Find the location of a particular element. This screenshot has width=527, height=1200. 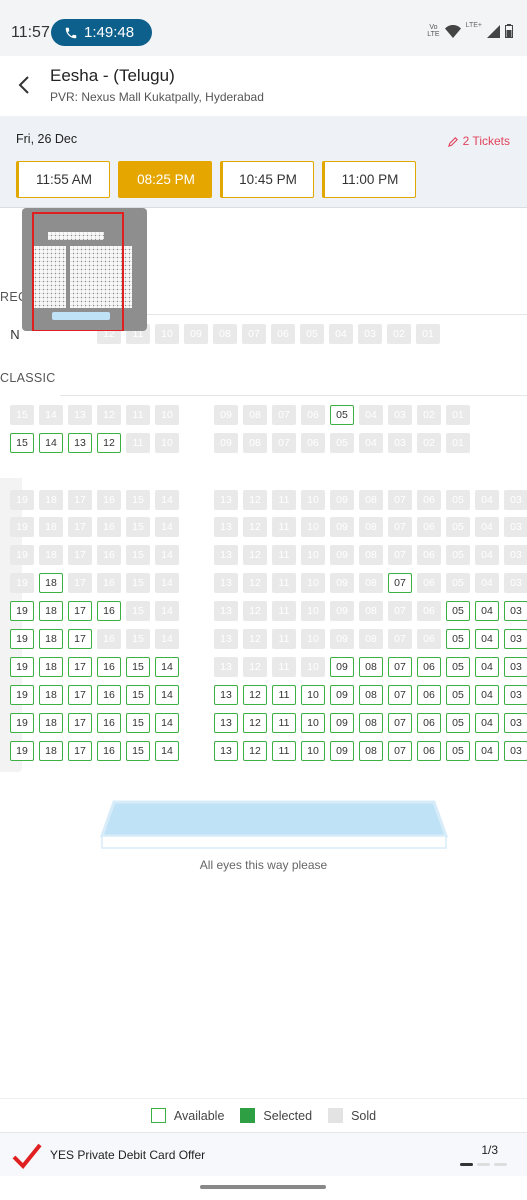

seat-B16: 16 is located at coordinates (109, 723).